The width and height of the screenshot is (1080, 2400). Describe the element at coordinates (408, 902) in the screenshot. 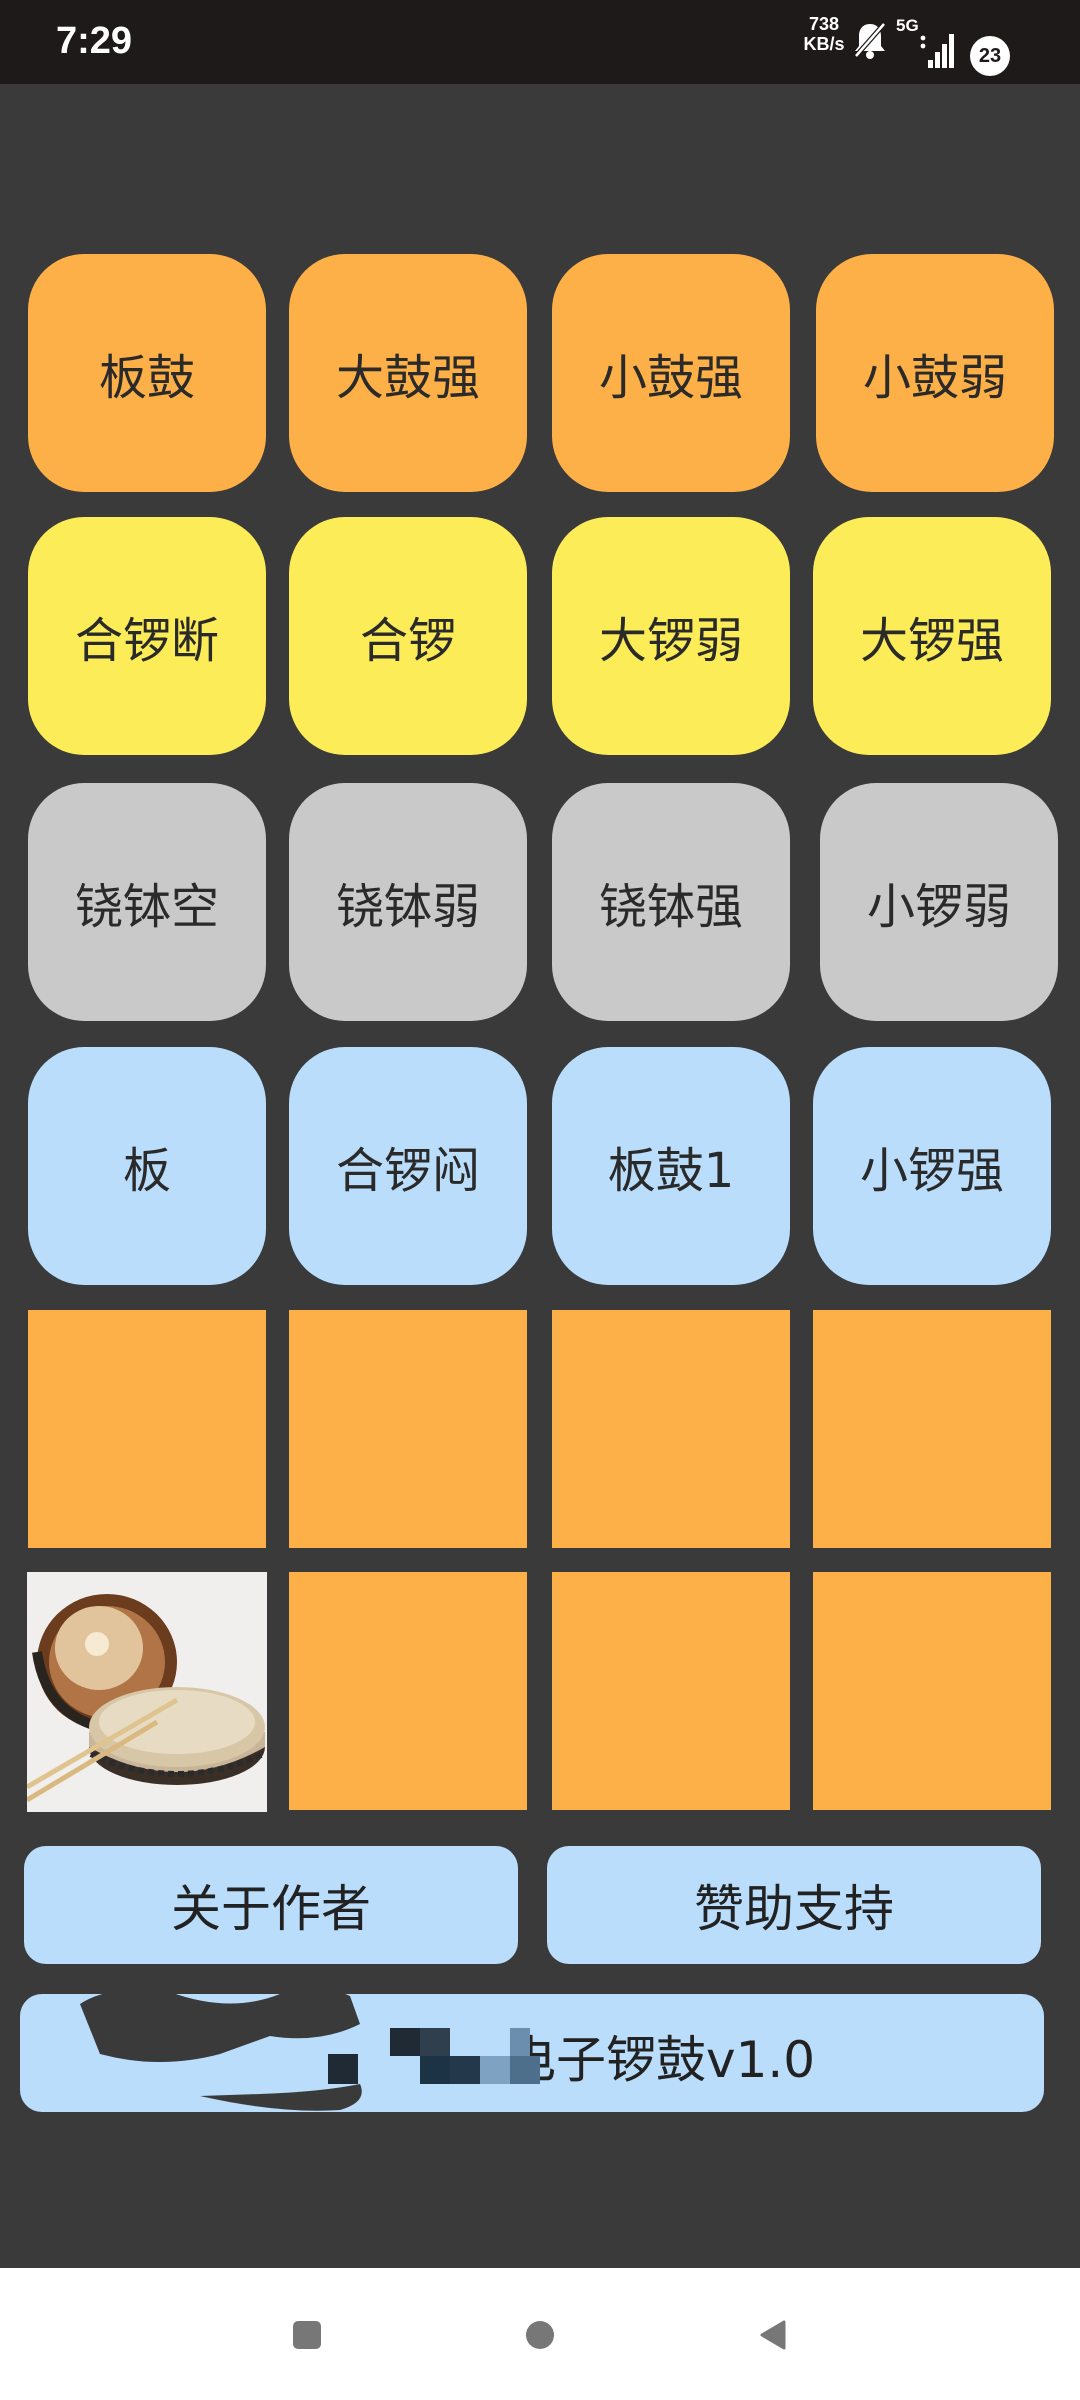

I see `pad-naobo-weak: 铙钵弱` at that location.